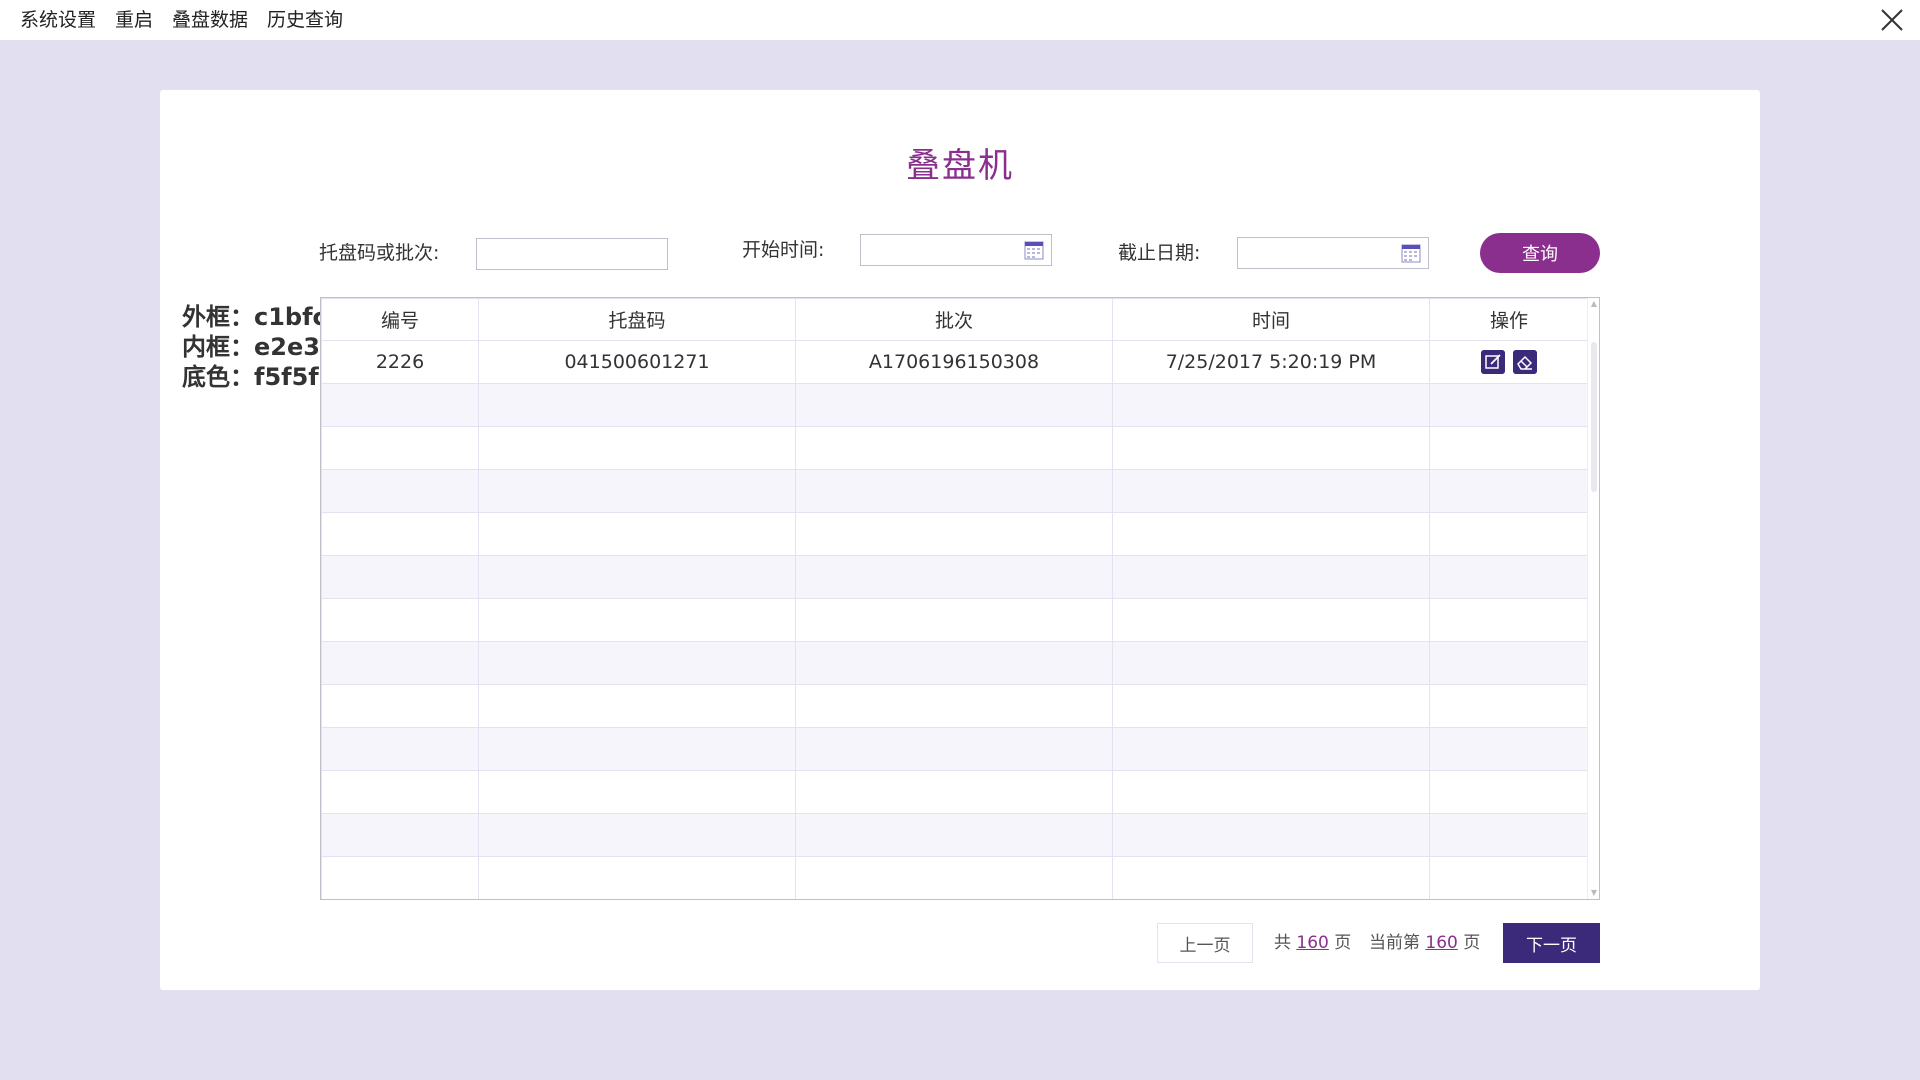  What do you see at coordinates (1205, 943) in the screenshot?
I see `prev-page-button: 上一页` at bounding box center [1205, 943].